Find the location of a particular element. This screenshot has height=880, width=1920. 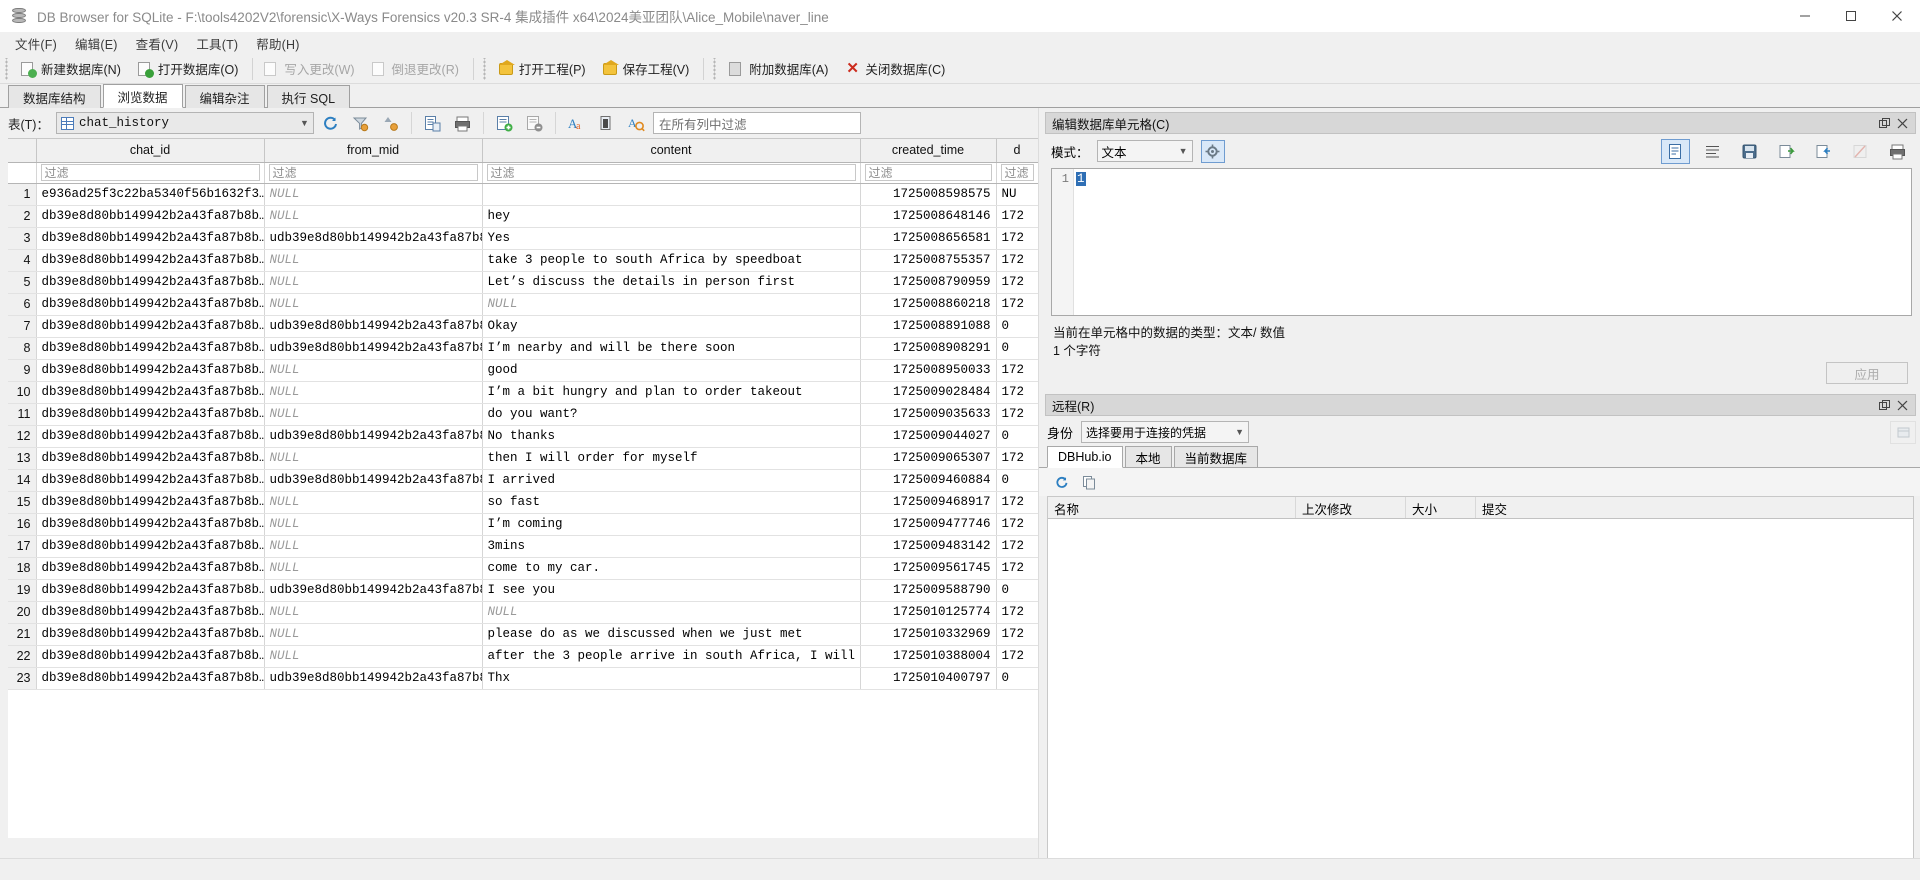

row-number: 12 is located at coordinates (22, 436).